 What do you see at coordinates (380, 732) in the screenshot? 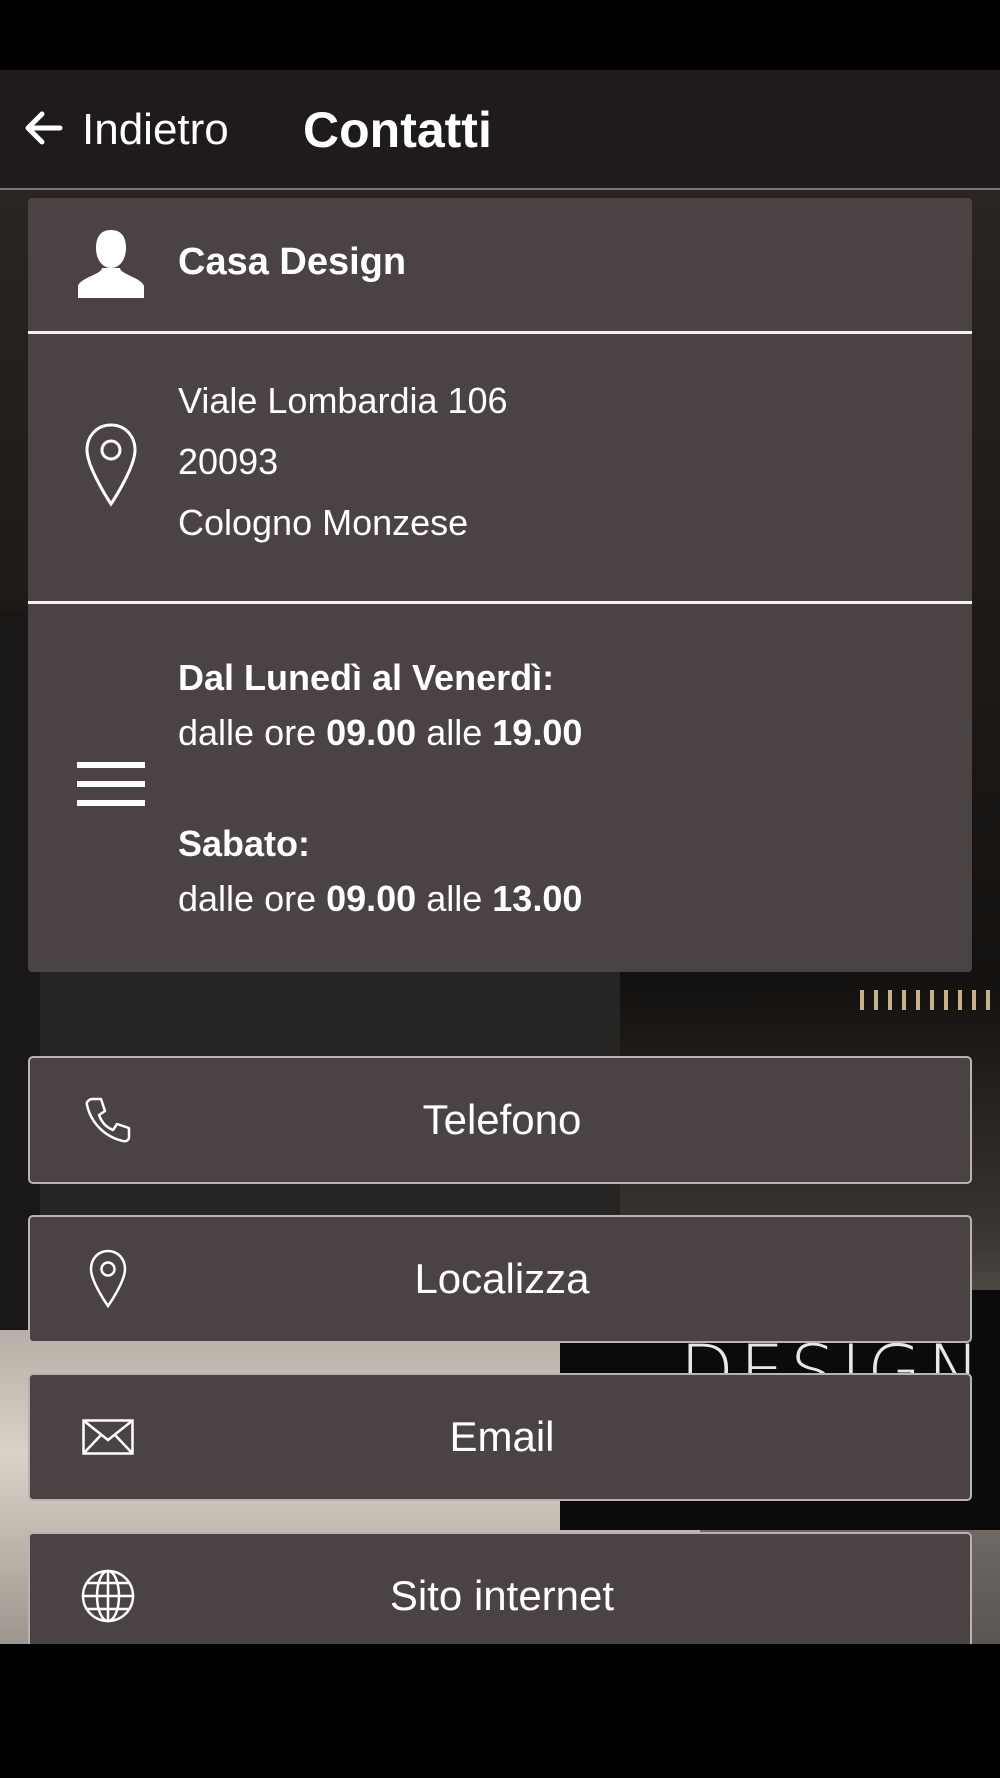
I see `weekday-hours: dalle ore 09.00 alle 19.00` at bounding box center [380, 732].